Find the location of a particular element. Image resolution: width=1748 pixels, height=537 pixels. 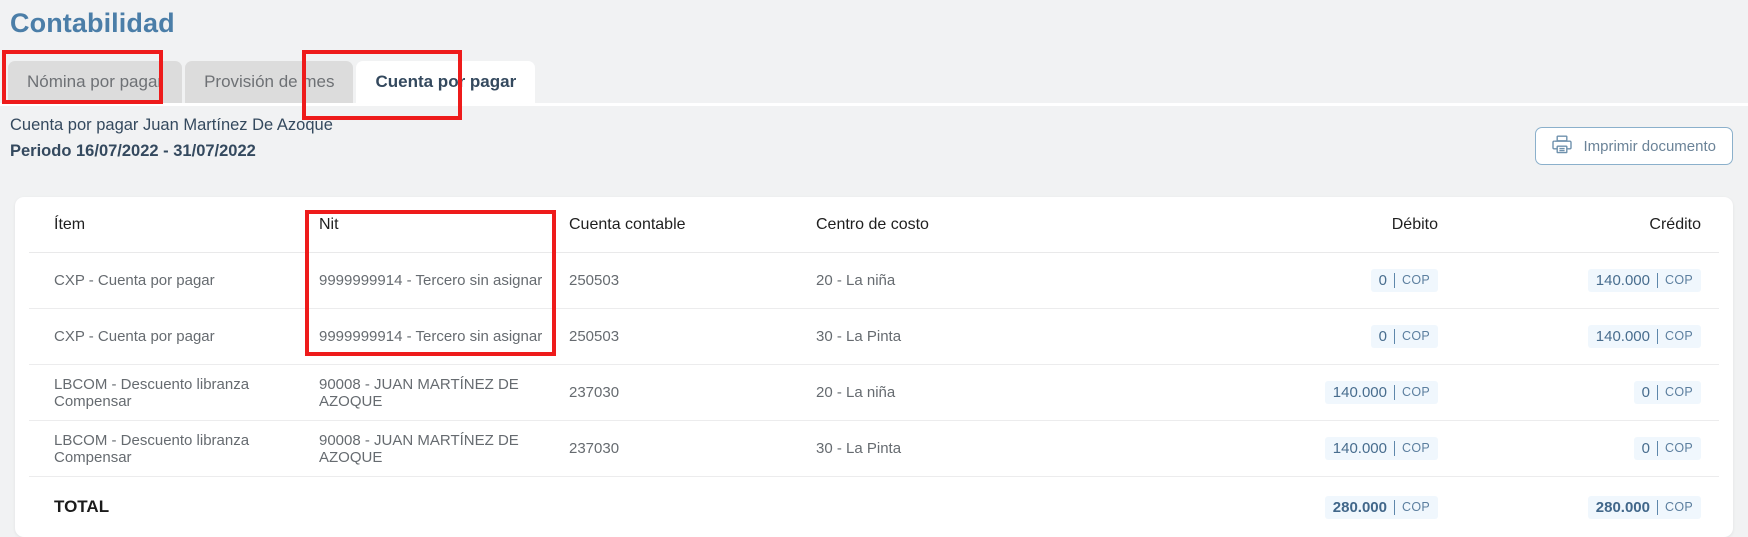

print-document-label: Imprimir documento is located at coordinates (1649, 146).